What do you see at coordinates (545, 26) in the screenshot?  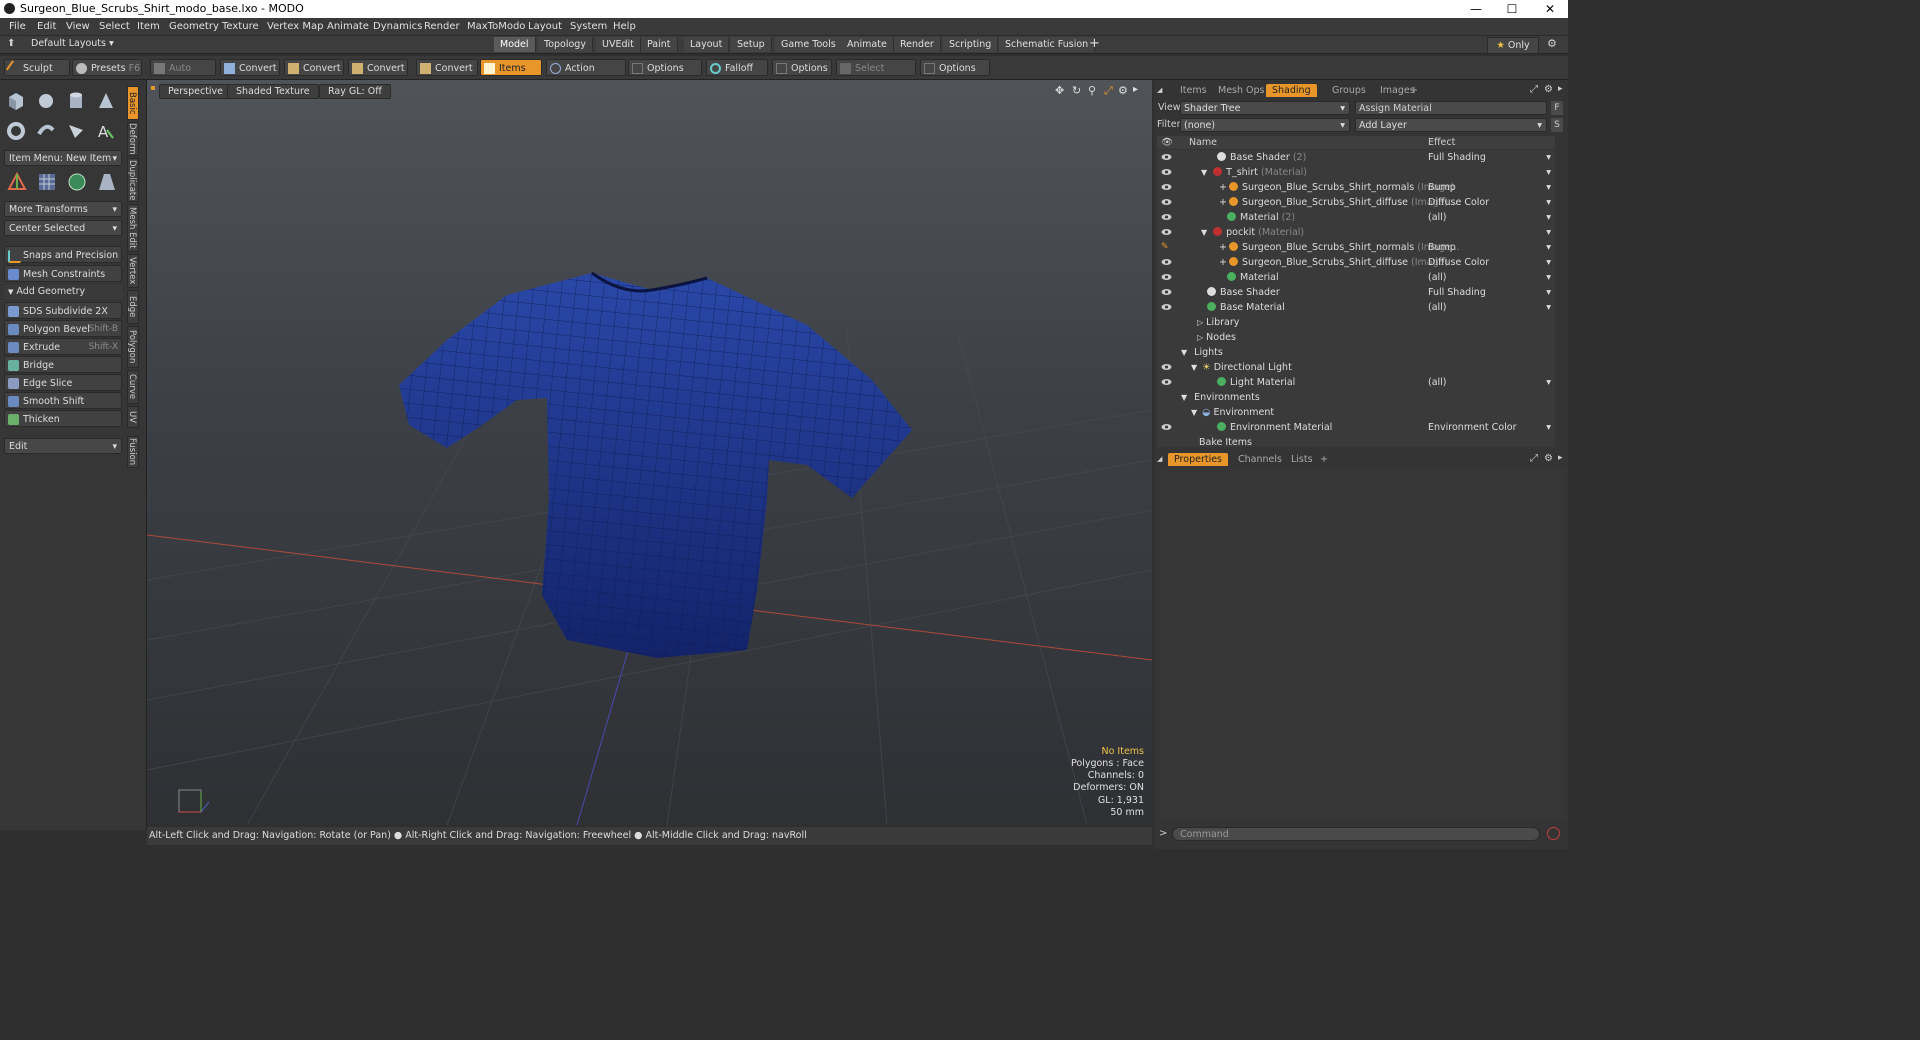 I see `menu-layout: Layout` at bounding box center [545, 26].